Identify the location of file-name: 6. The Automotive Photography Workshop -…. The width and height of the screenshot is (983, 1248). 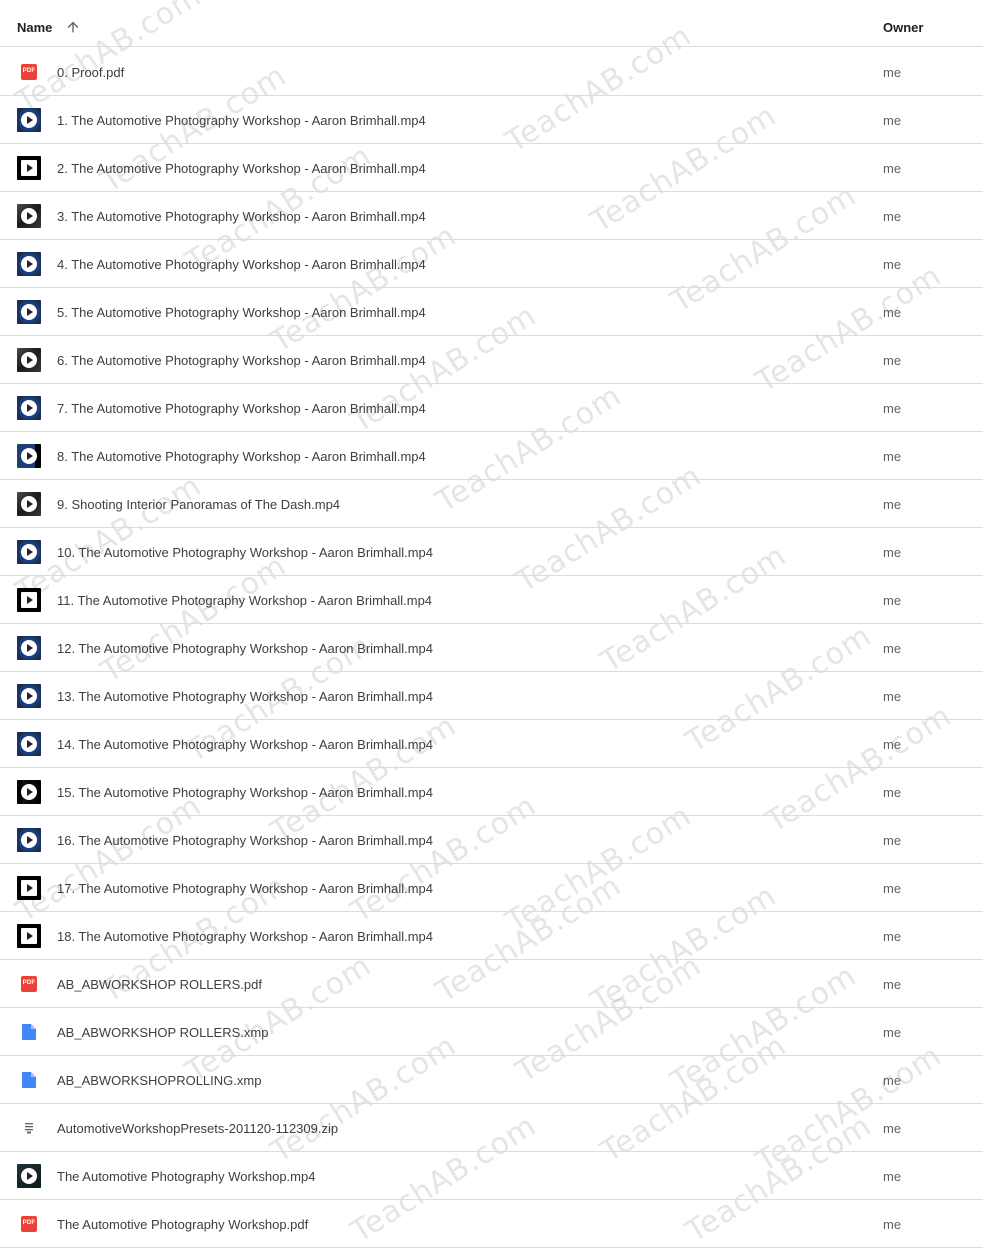
(241, 360).